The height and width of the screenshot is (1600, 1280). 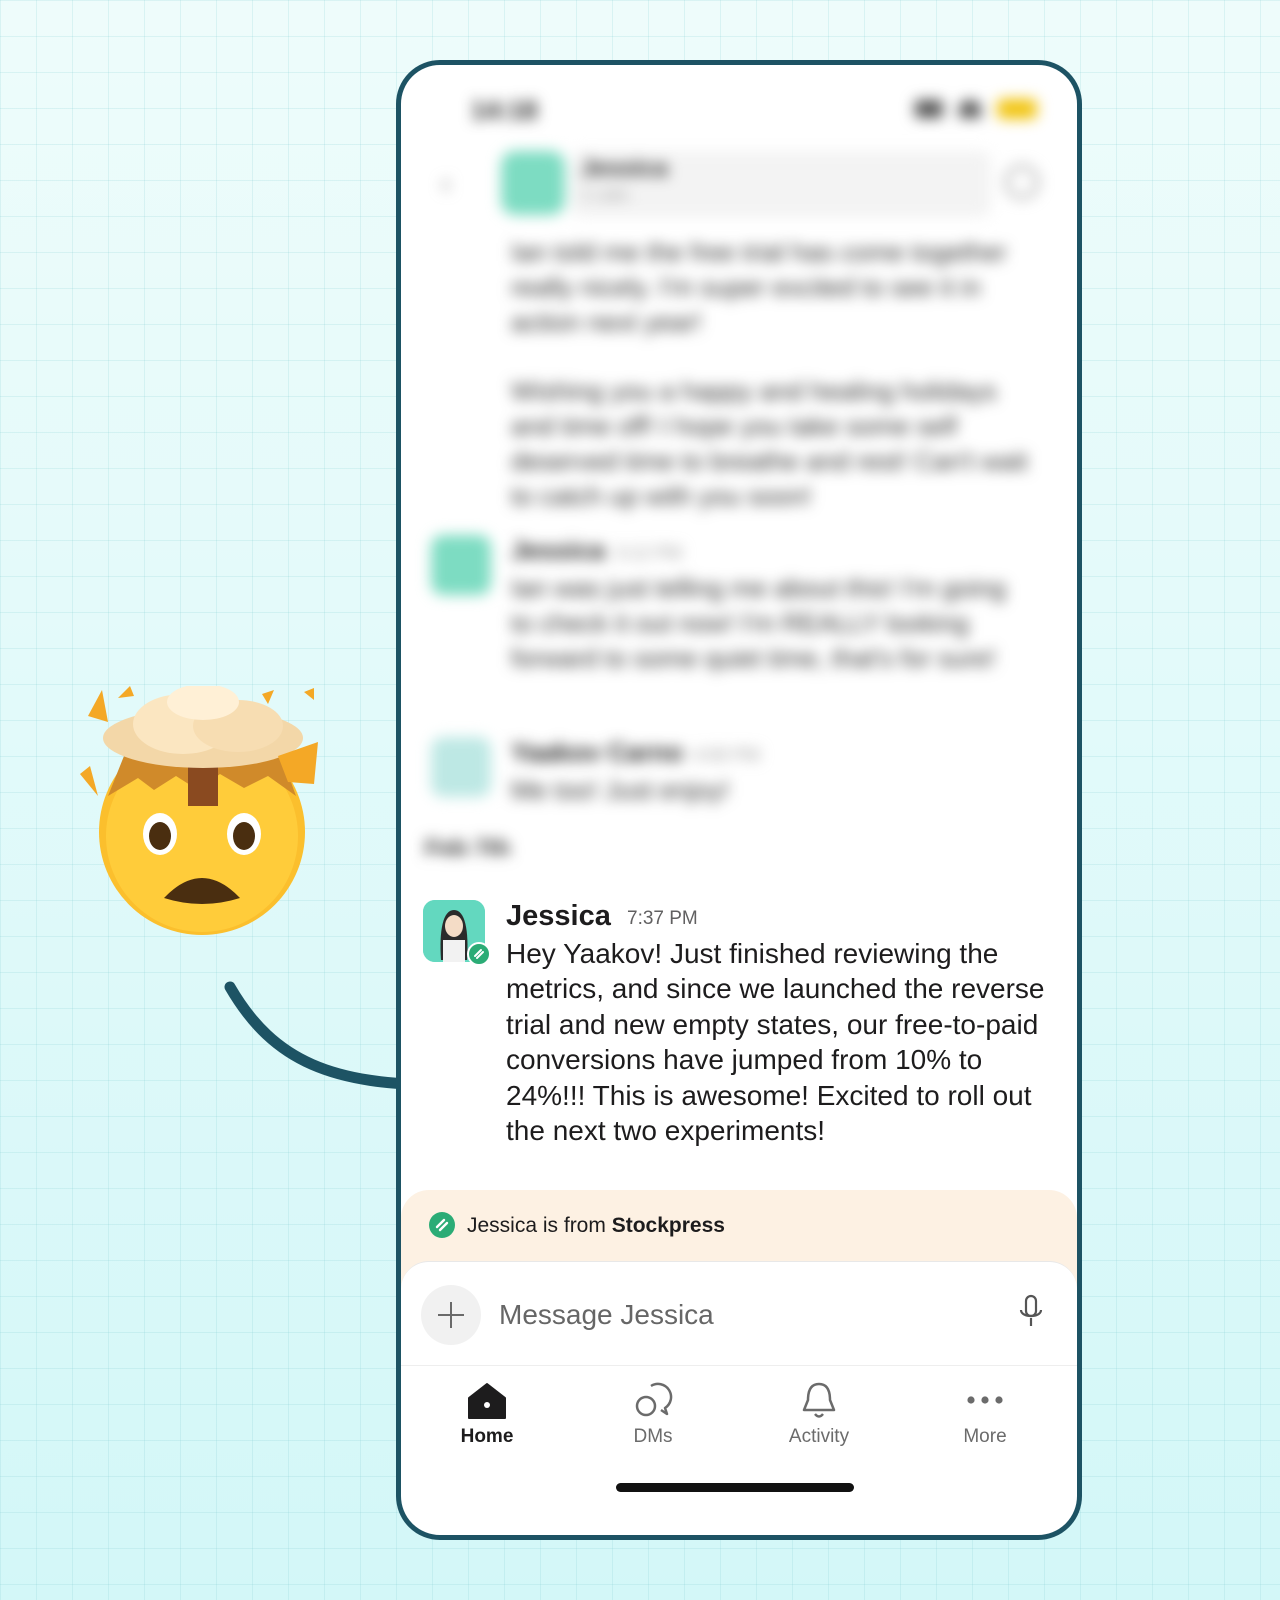 What do you see at coordinates (442, 1225) in the screenshot?
I see `external-org-icon` at bounding box center [442, 1225].